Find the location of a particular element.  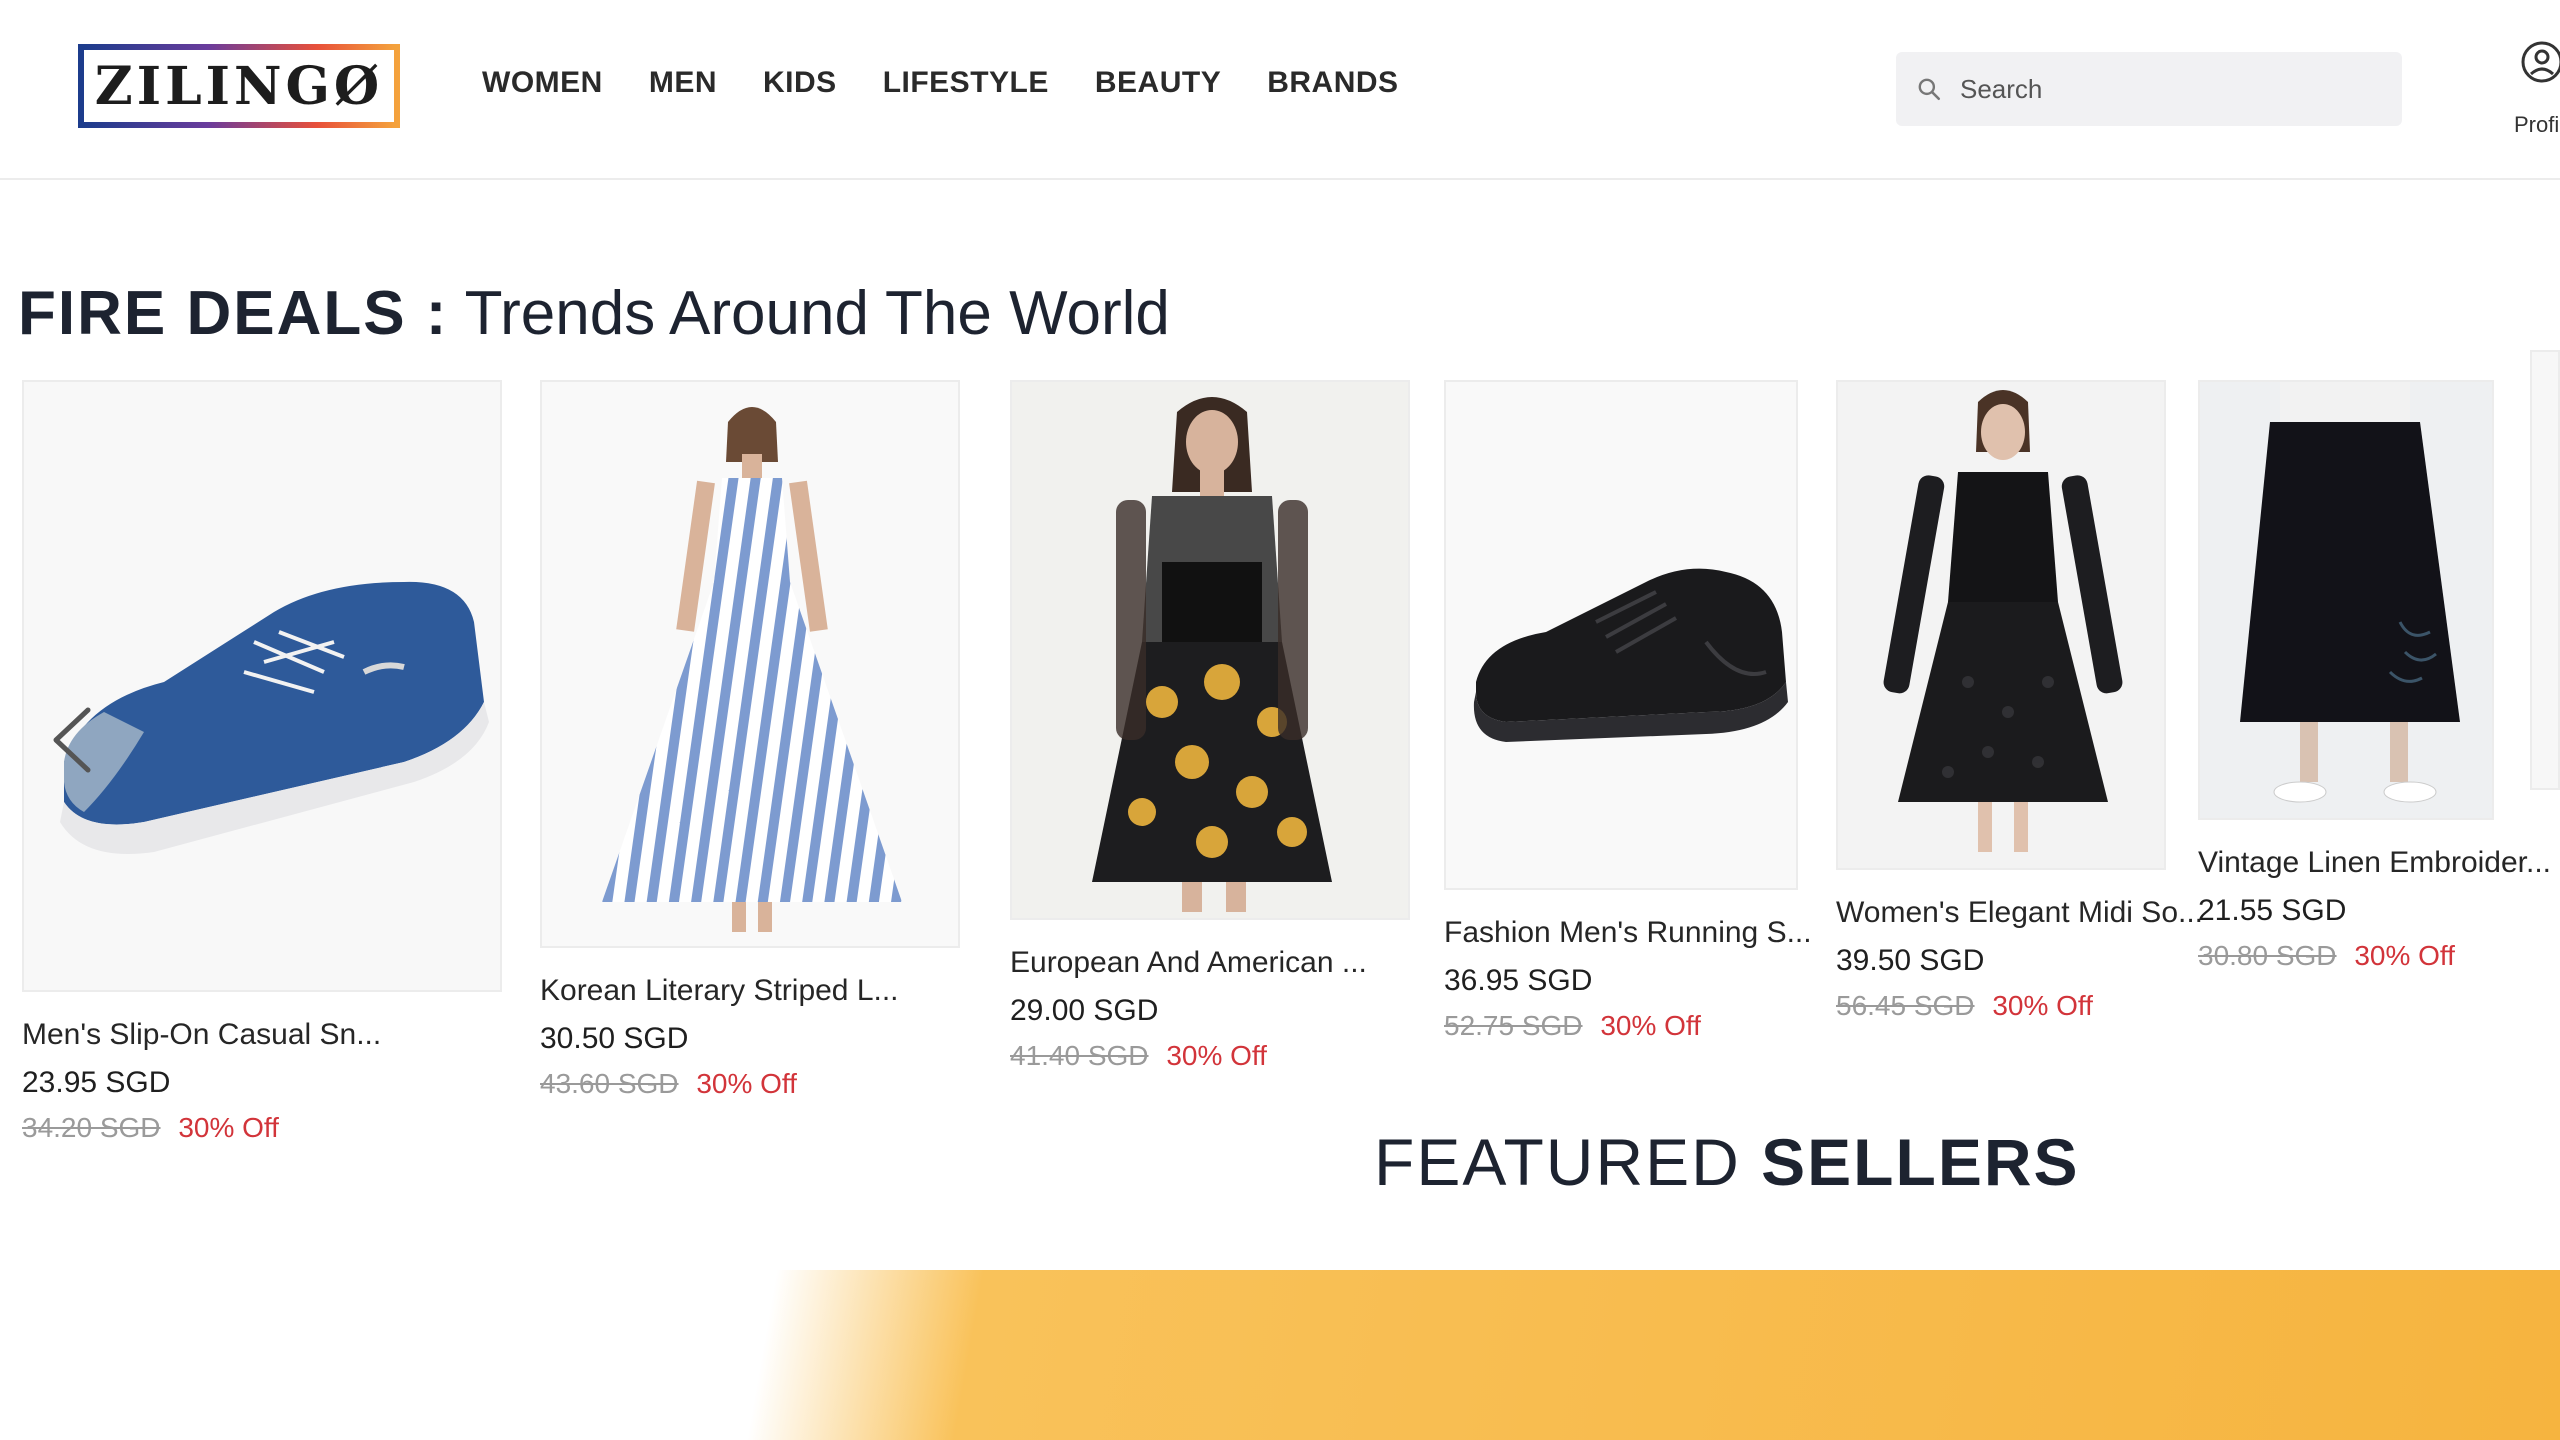

product-price: 30.50 SGD is located at coordinates (614, 1038).